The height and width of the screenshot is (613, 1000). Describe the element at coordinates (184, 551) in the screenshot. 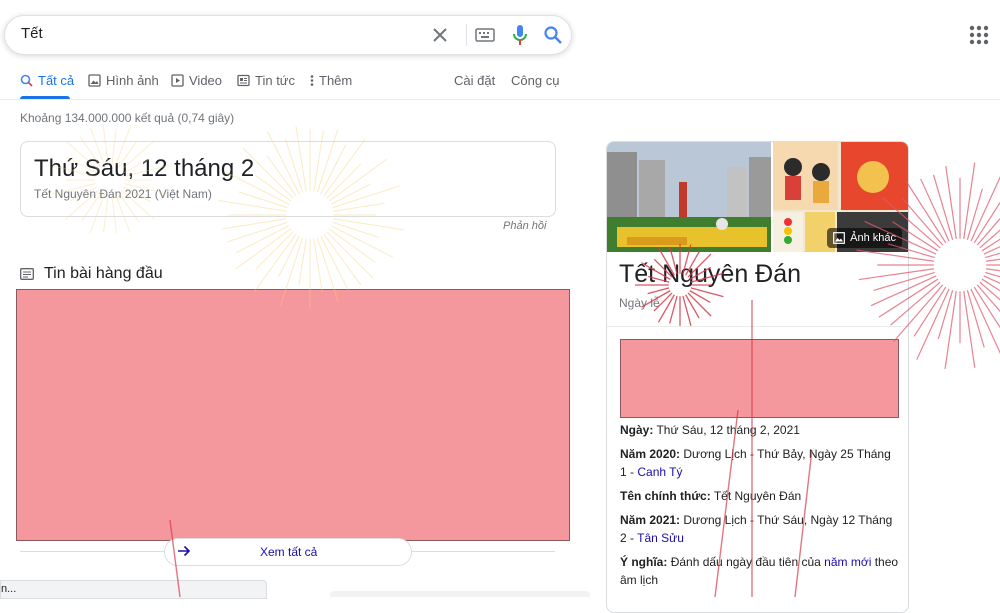

I see `arrow-right-icon` at that location.